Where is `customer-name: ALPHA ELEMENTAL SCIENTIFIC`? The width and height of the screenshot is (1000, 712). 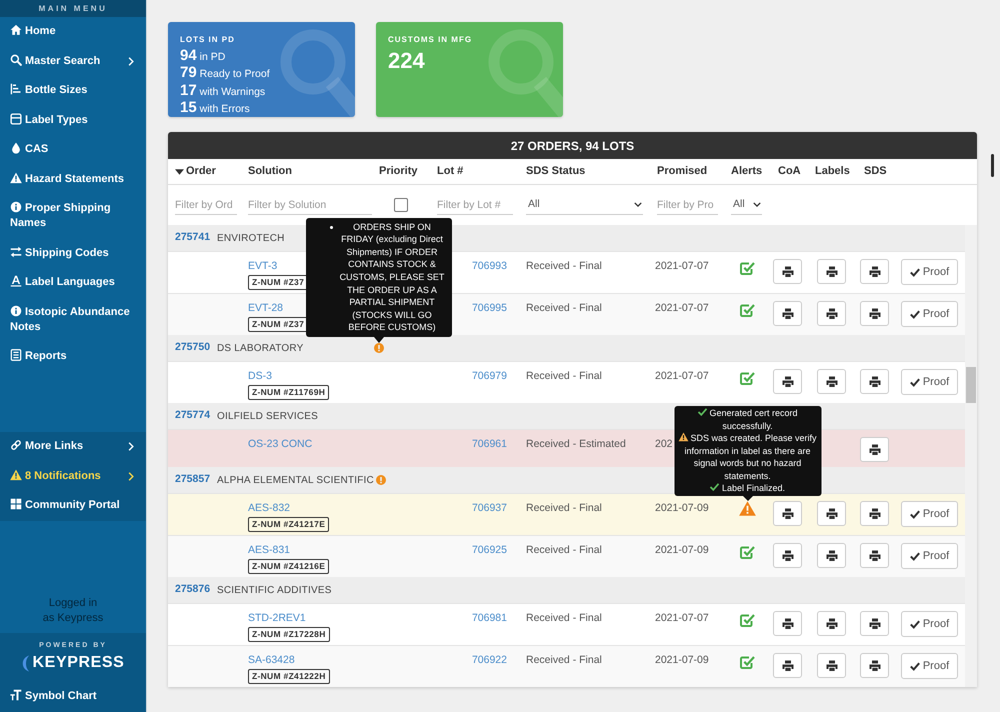
customer-name: ALPHA ELEMENTAL SCIENTIFIC is located at coordinates (295, 481).